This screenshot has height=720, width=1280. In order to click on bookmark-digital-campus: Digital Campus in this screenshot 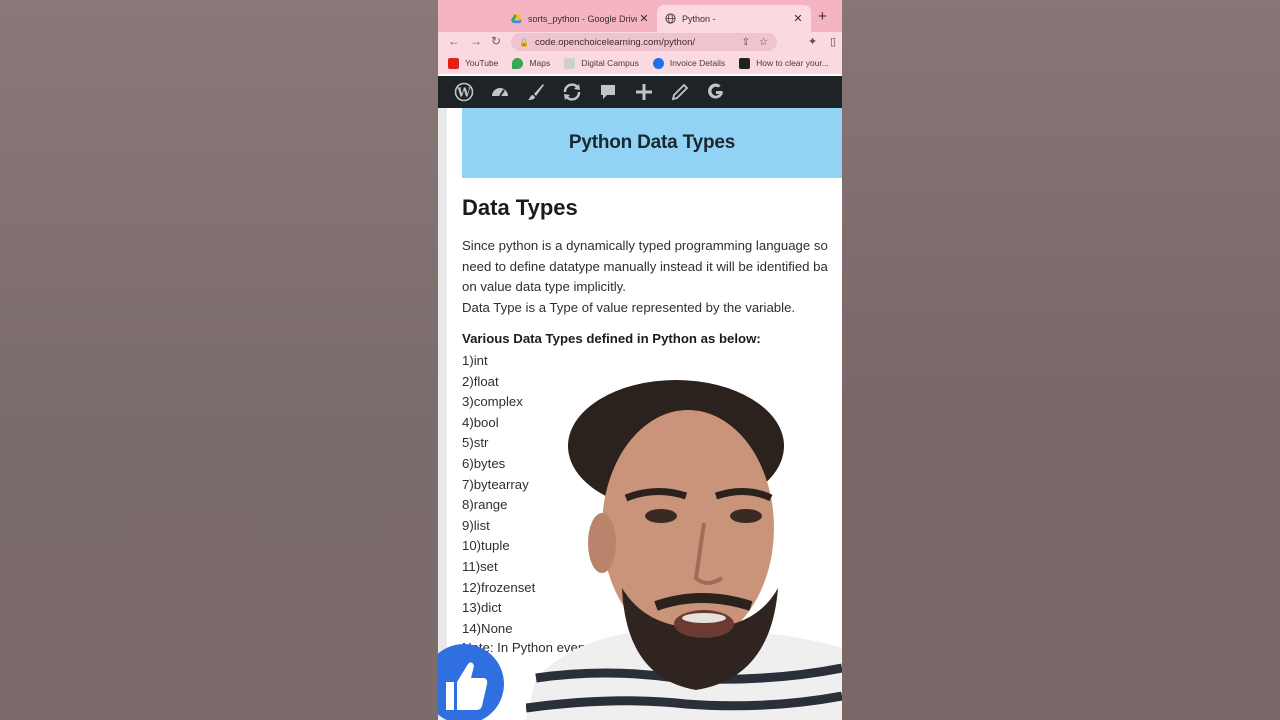, I will do `click(601, 63)`.